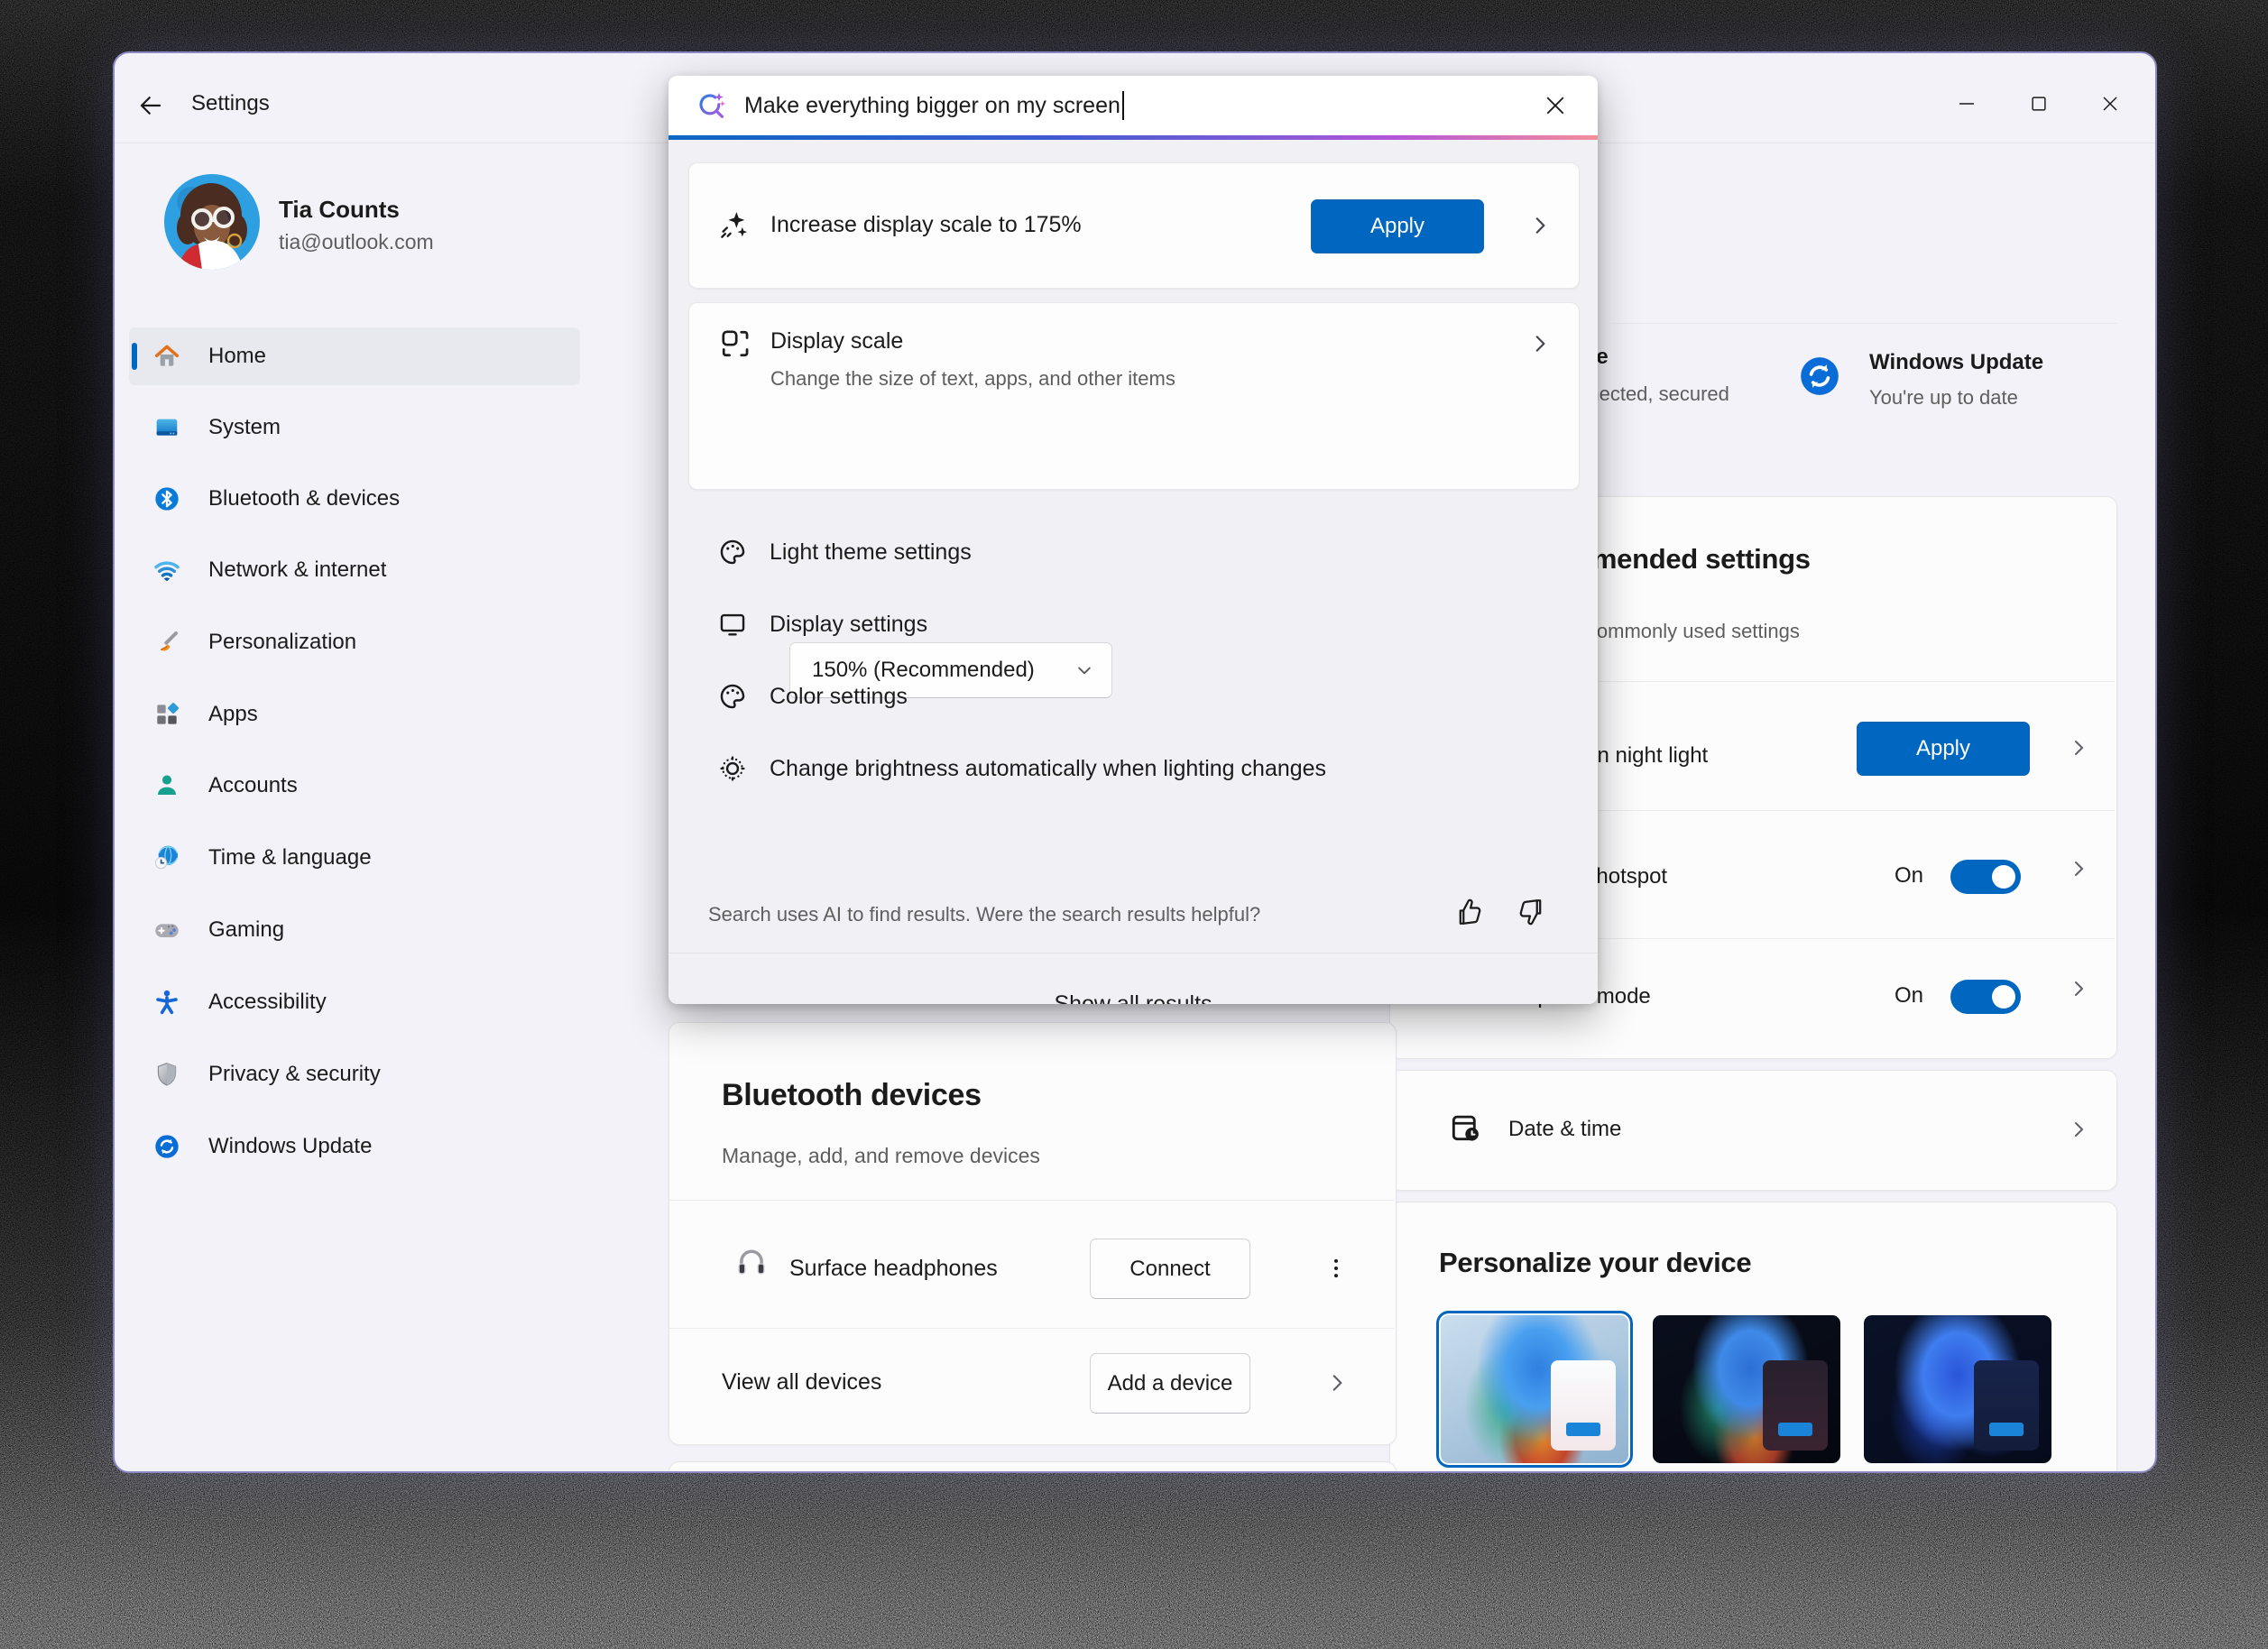  I want to click on view-all-devices-label: View all devices, so click(801, 1382).